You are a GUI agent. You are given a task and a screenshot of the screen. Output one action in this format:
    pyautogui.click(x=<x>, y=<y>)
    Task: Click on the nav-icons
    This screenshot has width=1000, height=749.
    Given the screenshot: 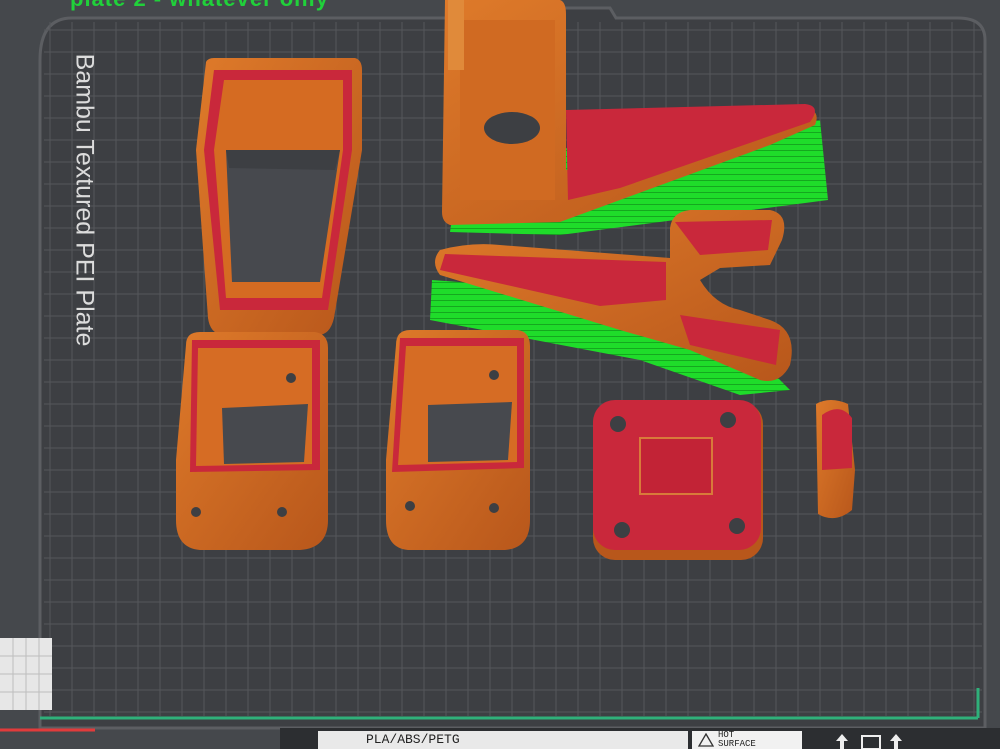 What is the action you would take?
    pyautogui.click(x=874, y=741)
    